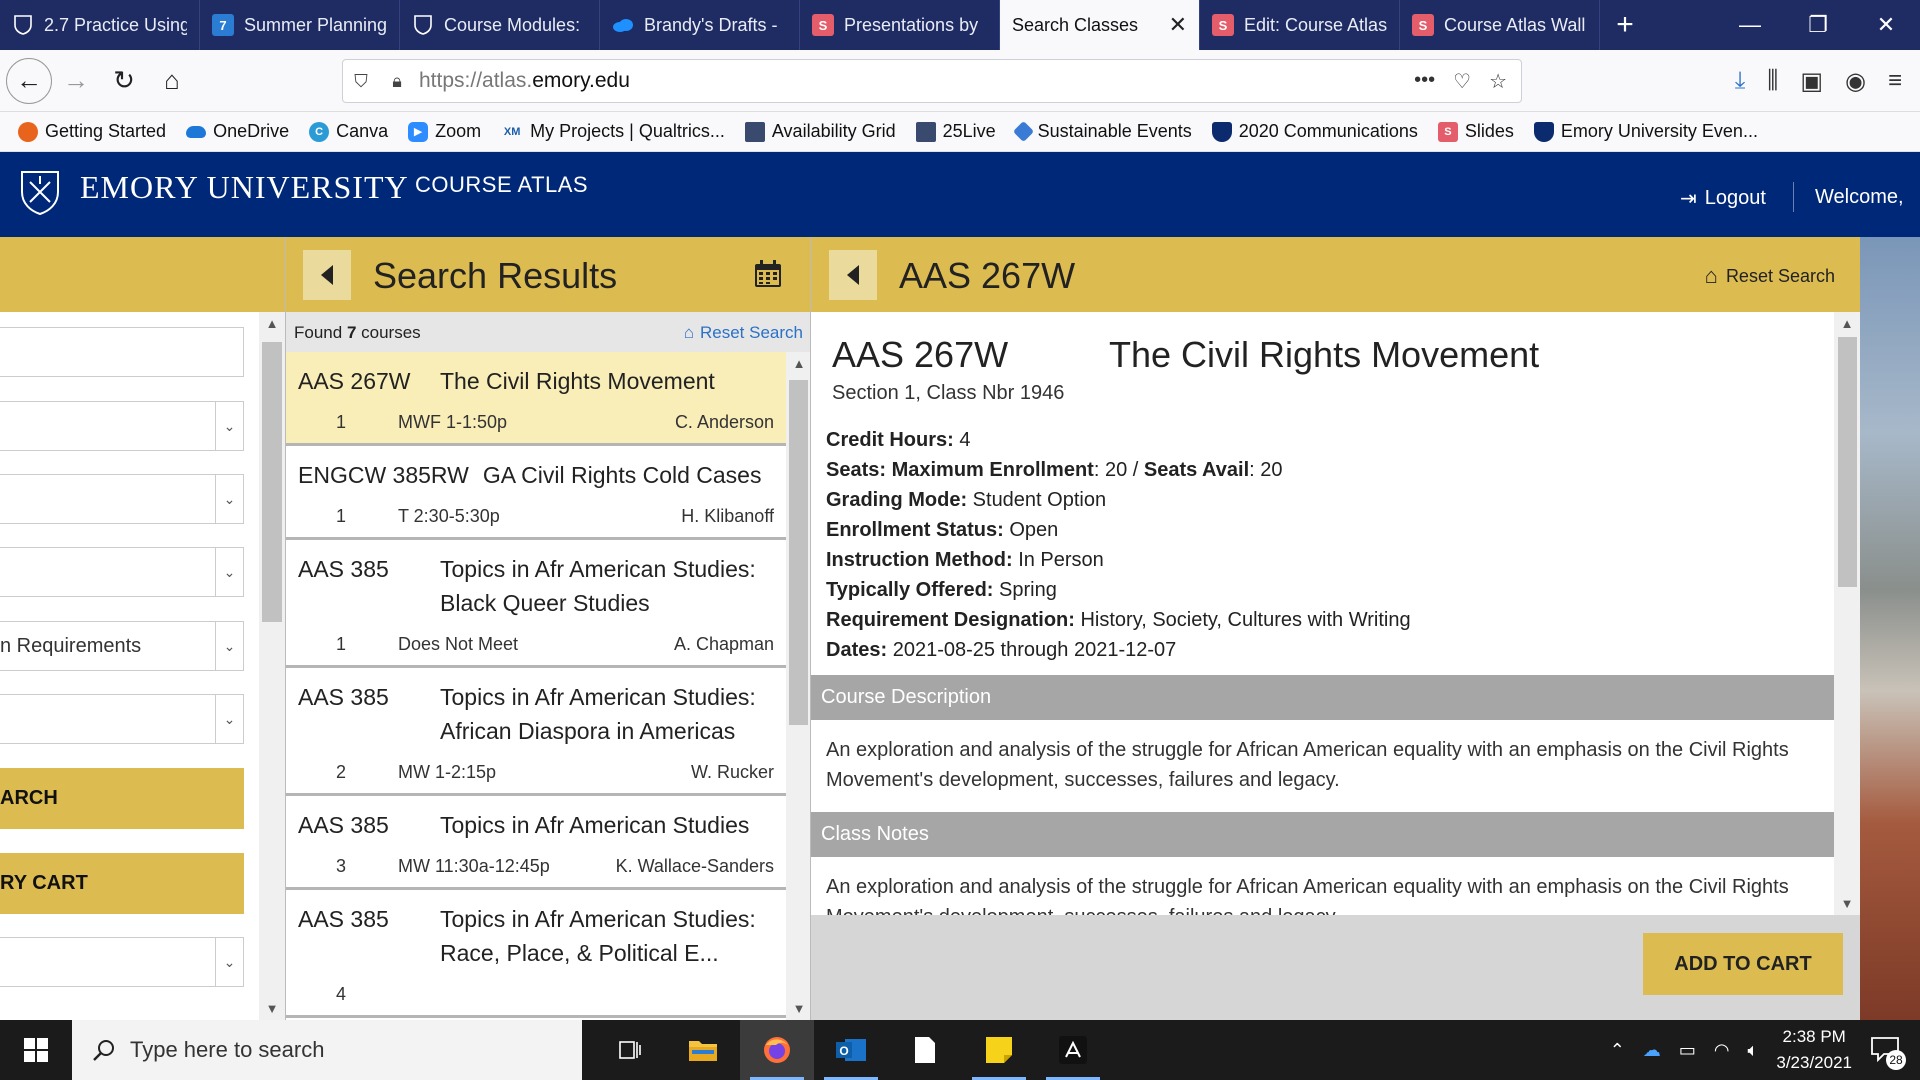 The height and width of the screenshot is (1080, 1920). I want to click on start-button, so click(36, 1050).